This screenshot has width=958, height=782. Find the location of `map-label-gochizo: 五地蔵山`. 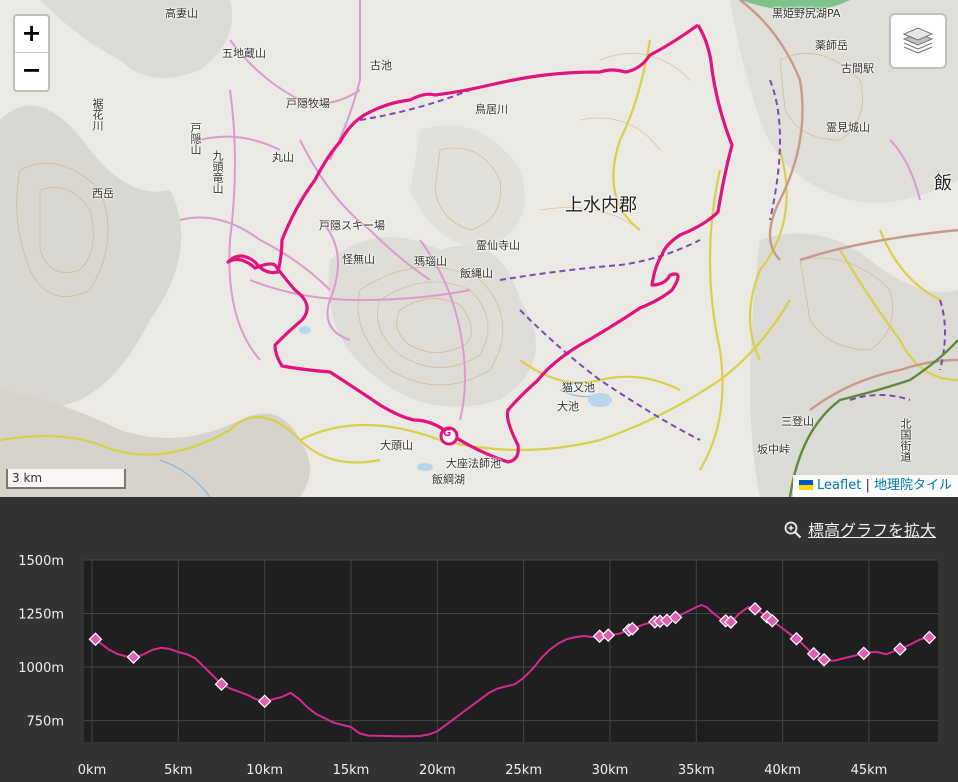

map-label-gochizo: 五地蔵山 is located at coordinates (244, 53).